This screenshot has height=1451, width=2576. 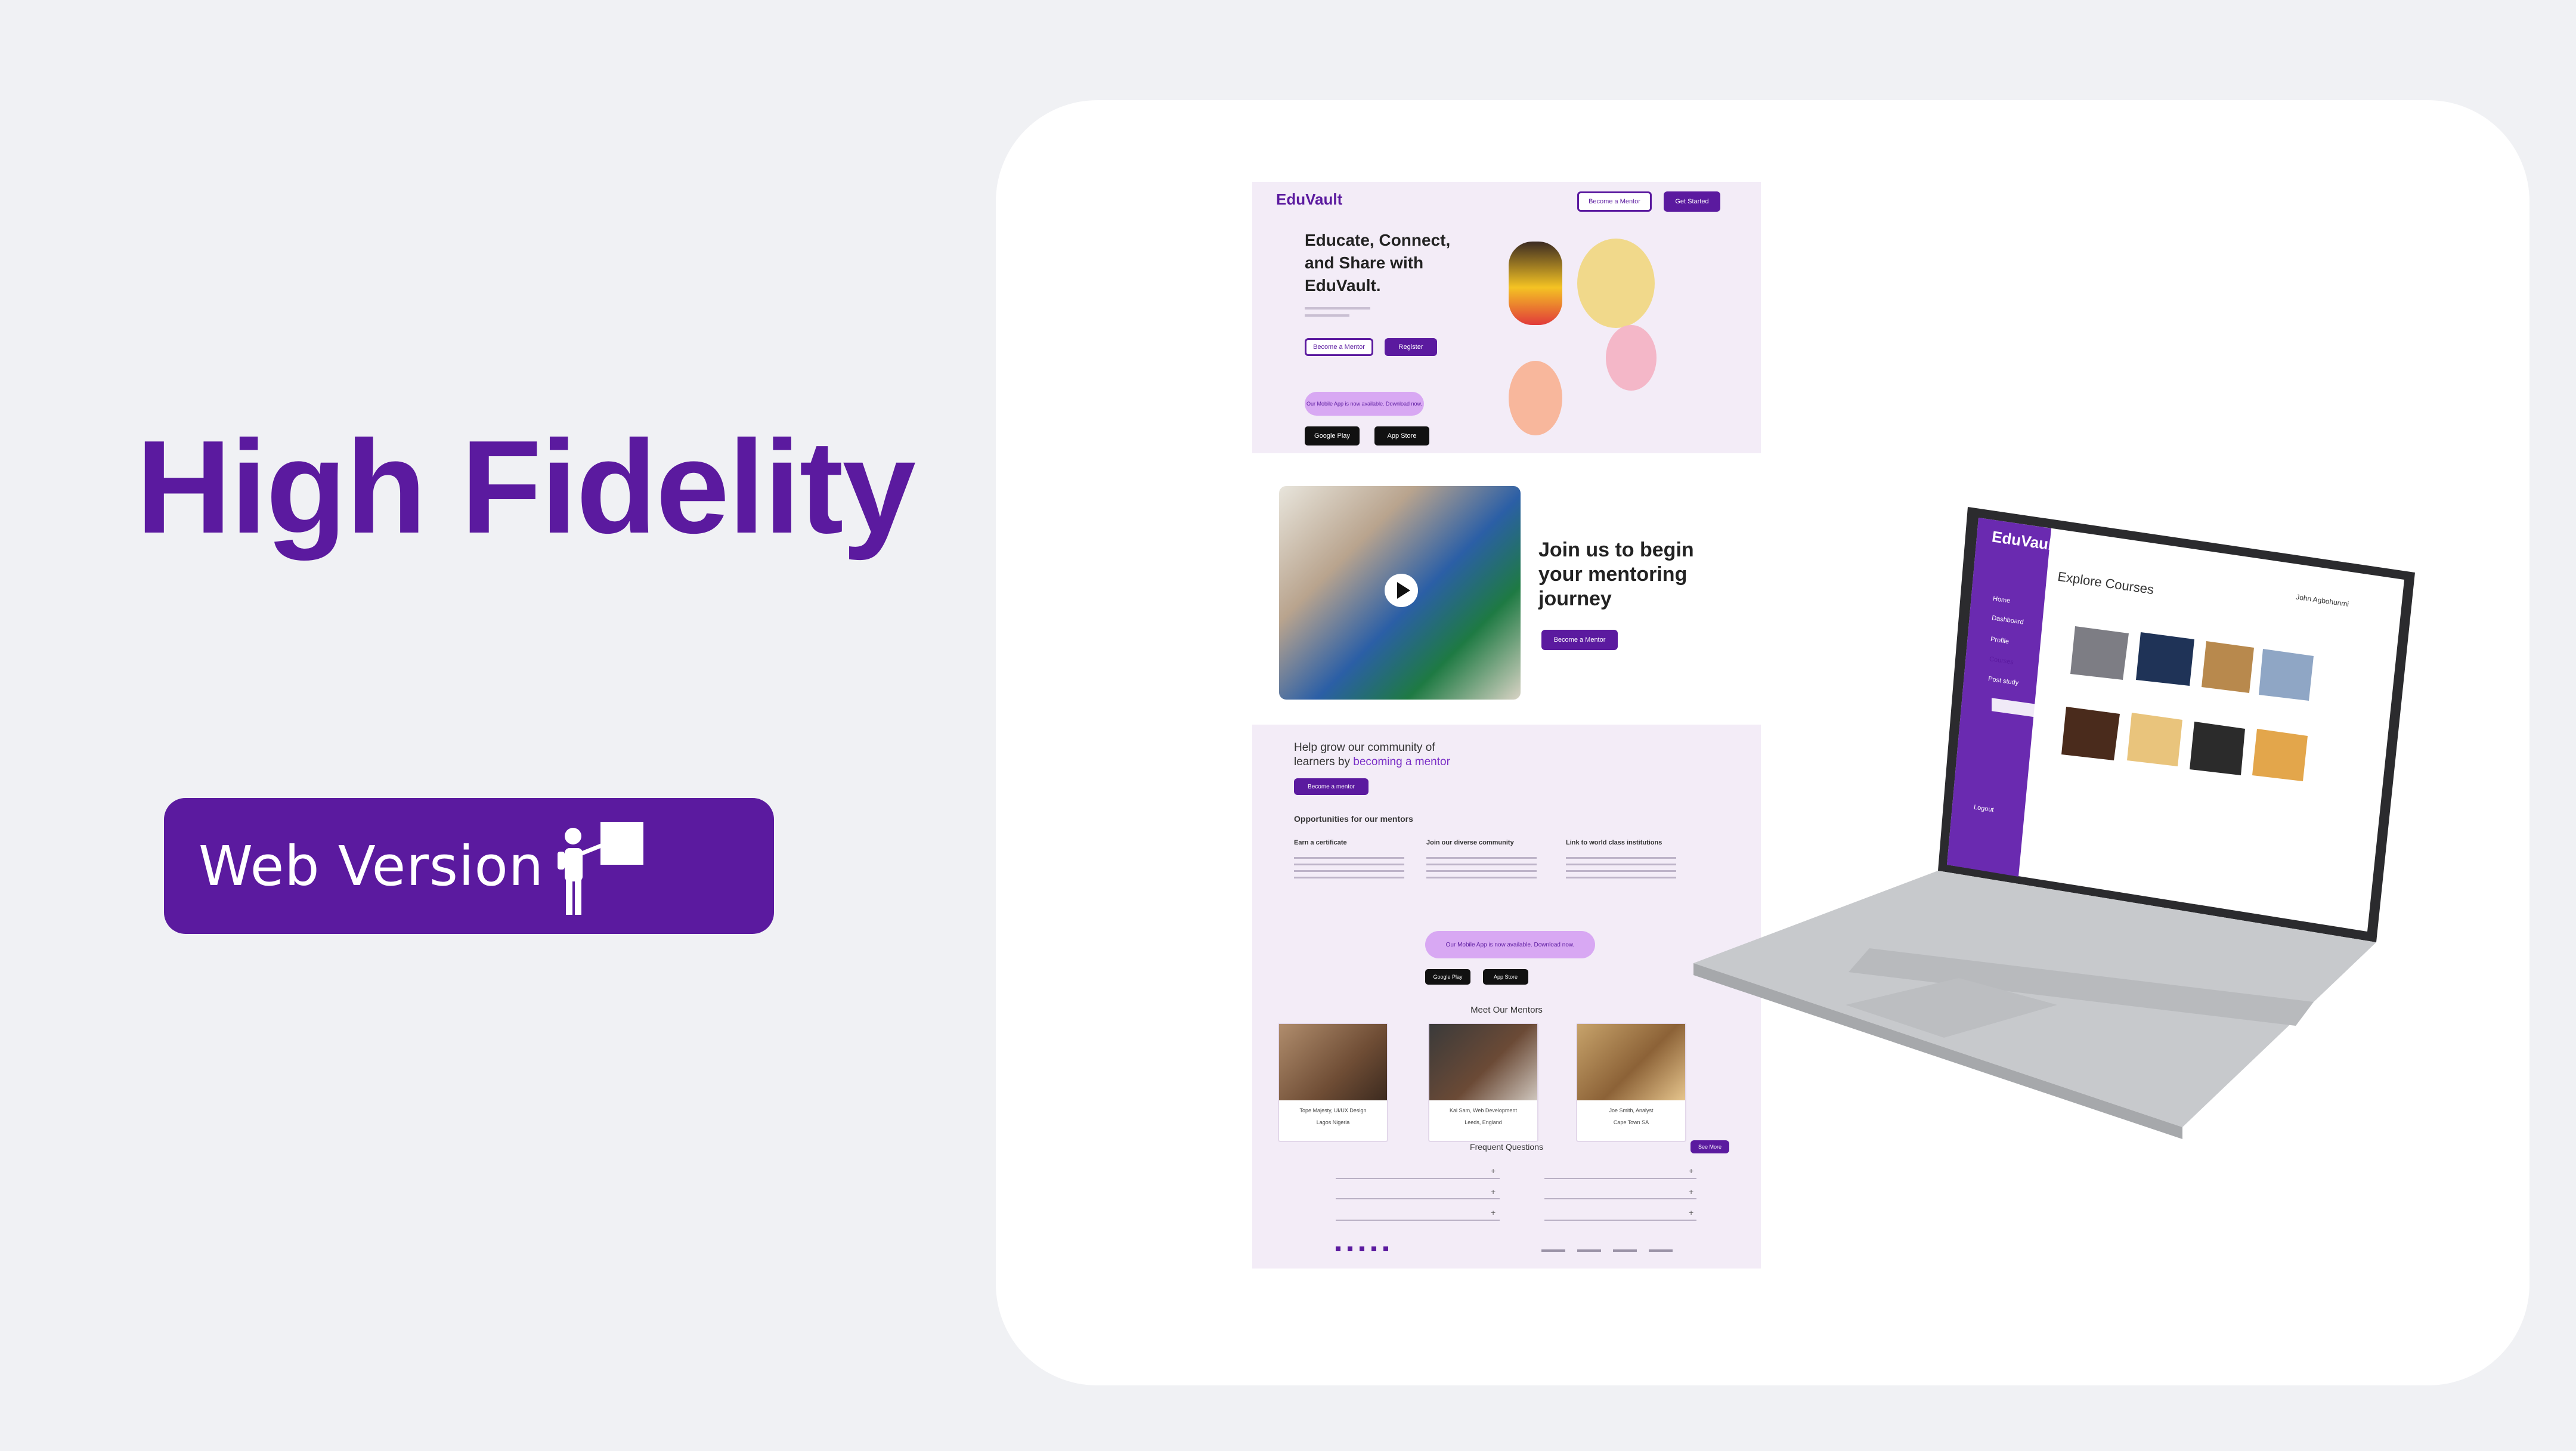 I want to click on mentor-location: Leeds, England, so click(x=1484, y=1122).